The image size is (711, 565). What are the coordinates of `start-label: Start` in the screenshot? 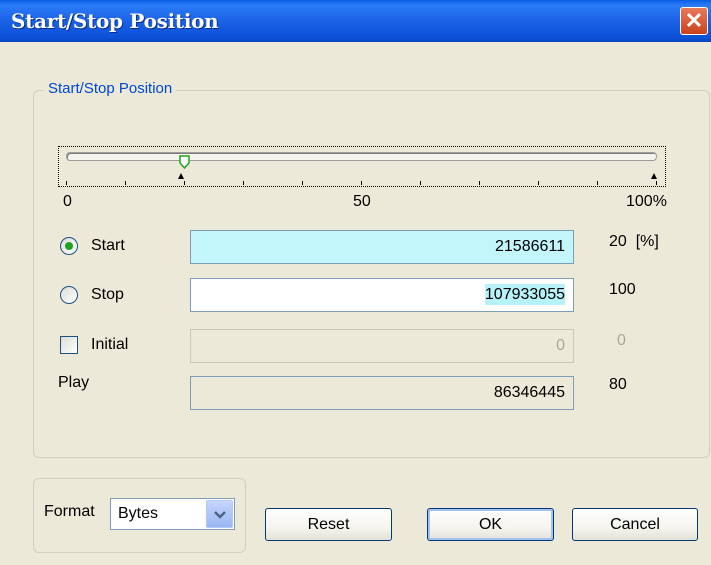 It's located at (108, 245).